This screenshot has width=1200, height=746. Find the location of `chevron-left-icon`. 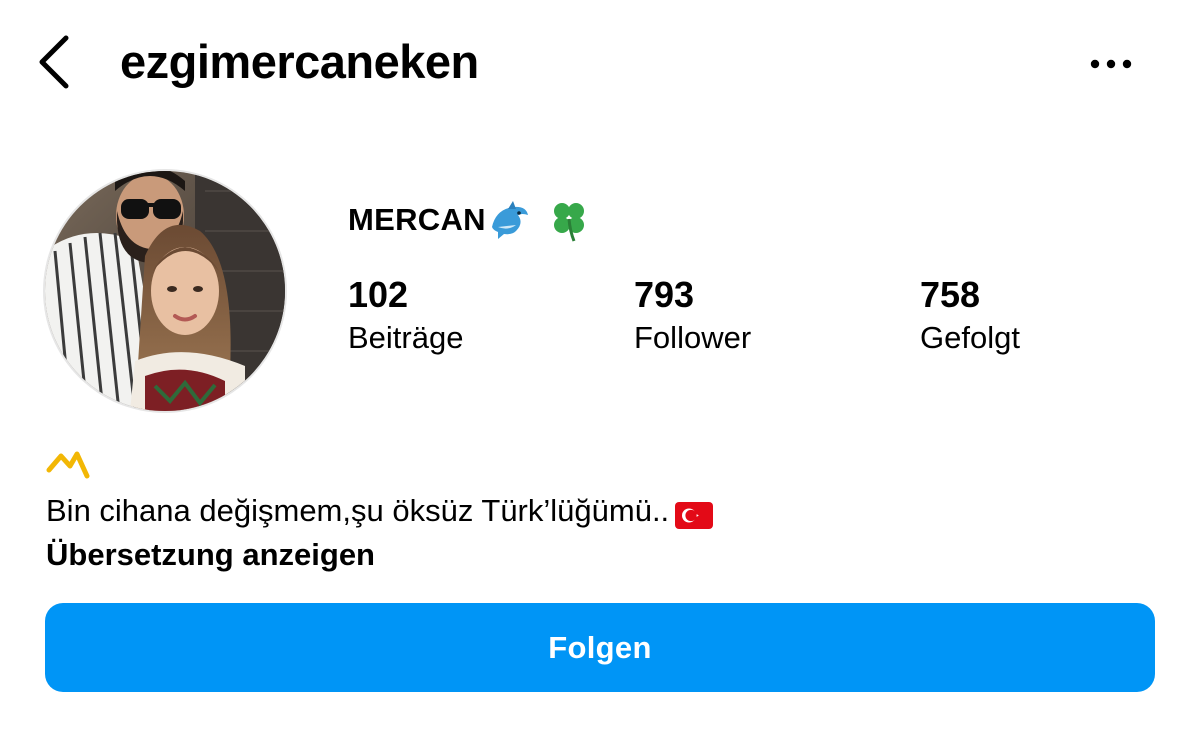

chevron-left-icon is located at coordinates (54, 62).